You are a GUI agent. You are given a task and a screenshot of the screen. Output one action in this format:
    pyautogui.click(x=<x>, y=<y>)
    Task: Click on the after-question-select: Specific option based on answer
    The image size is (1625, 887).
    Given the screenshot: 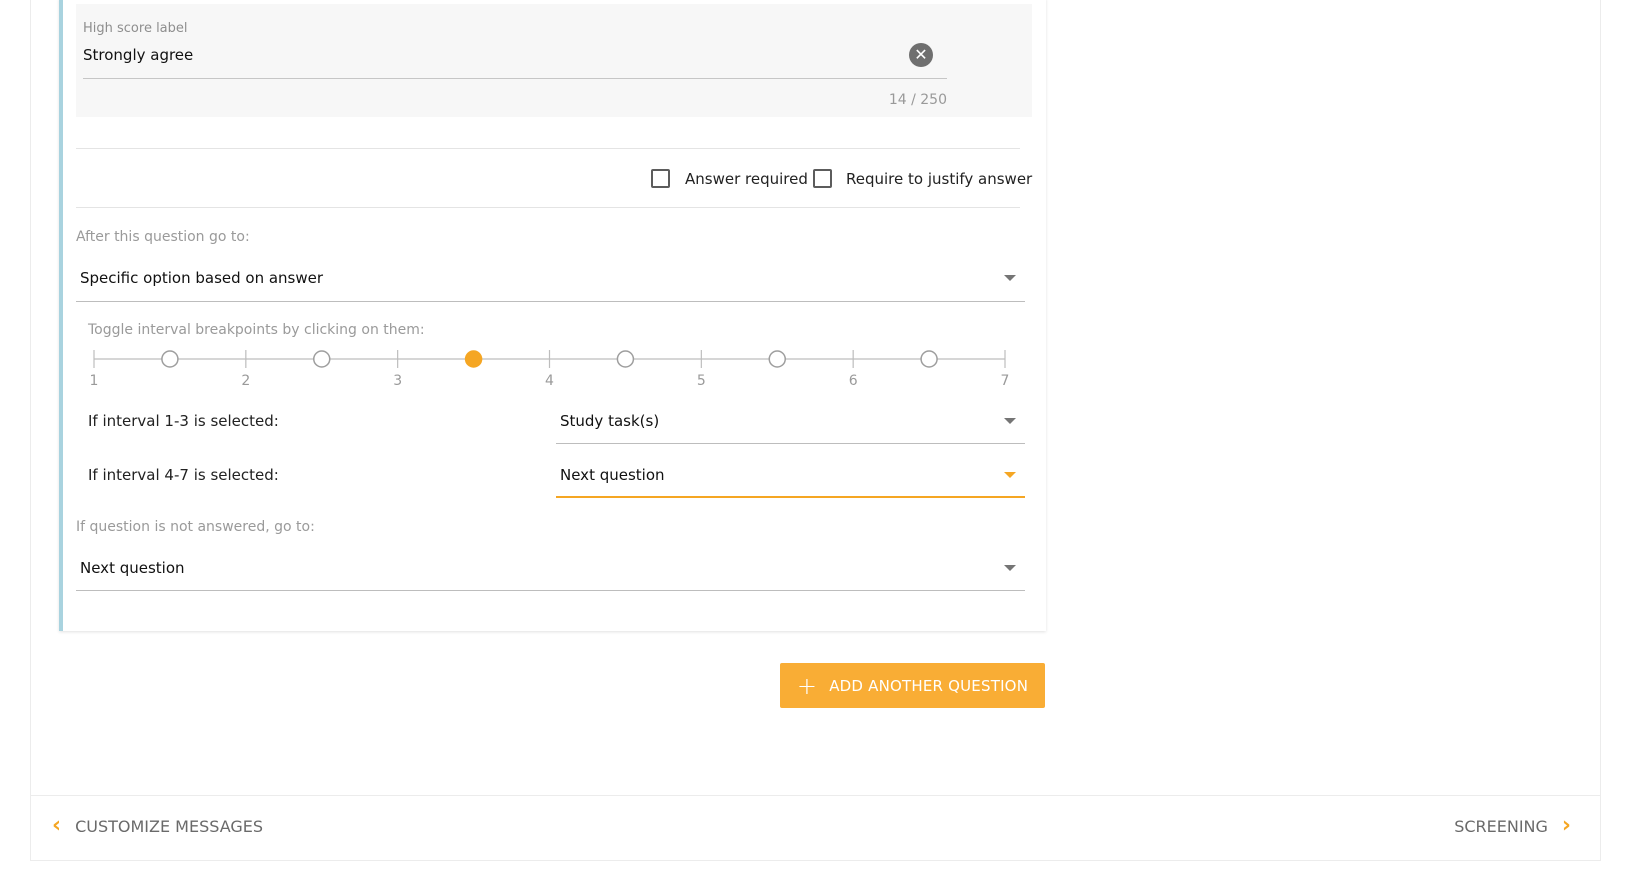 What is the action you would take?
    pyautogui.click(x=201, y=278)
    